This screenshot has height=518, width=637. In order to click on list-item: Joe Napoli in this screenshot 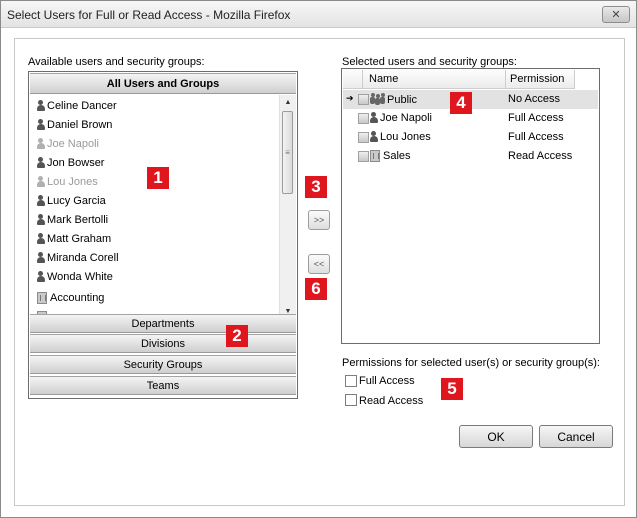, I will do `click(68, 144)`.